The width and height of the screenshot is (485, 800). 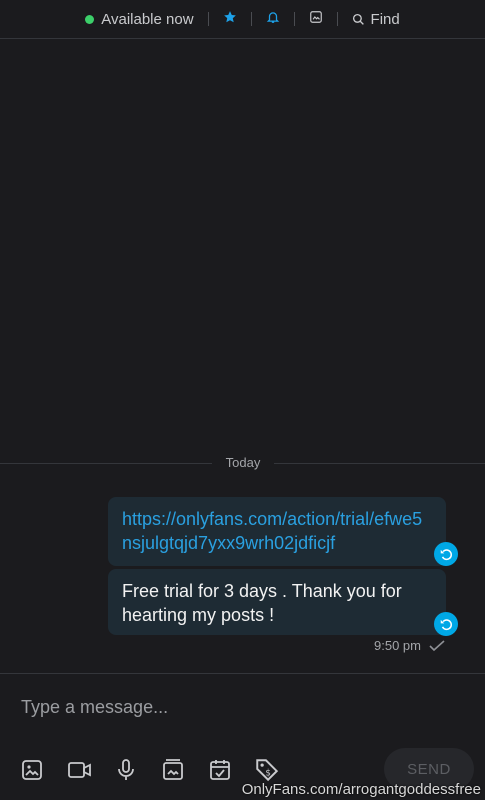 What do you see at coordinates (230, 19) in the screenshot?
I see `star-icon` at bounding box center [230, 19].